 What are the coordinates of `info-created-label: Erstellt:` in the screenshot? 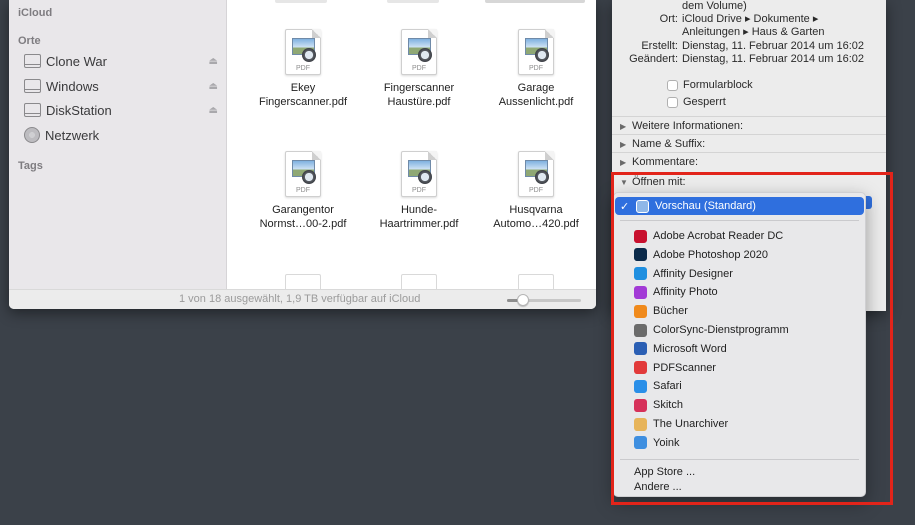 It's located at (659, 46).